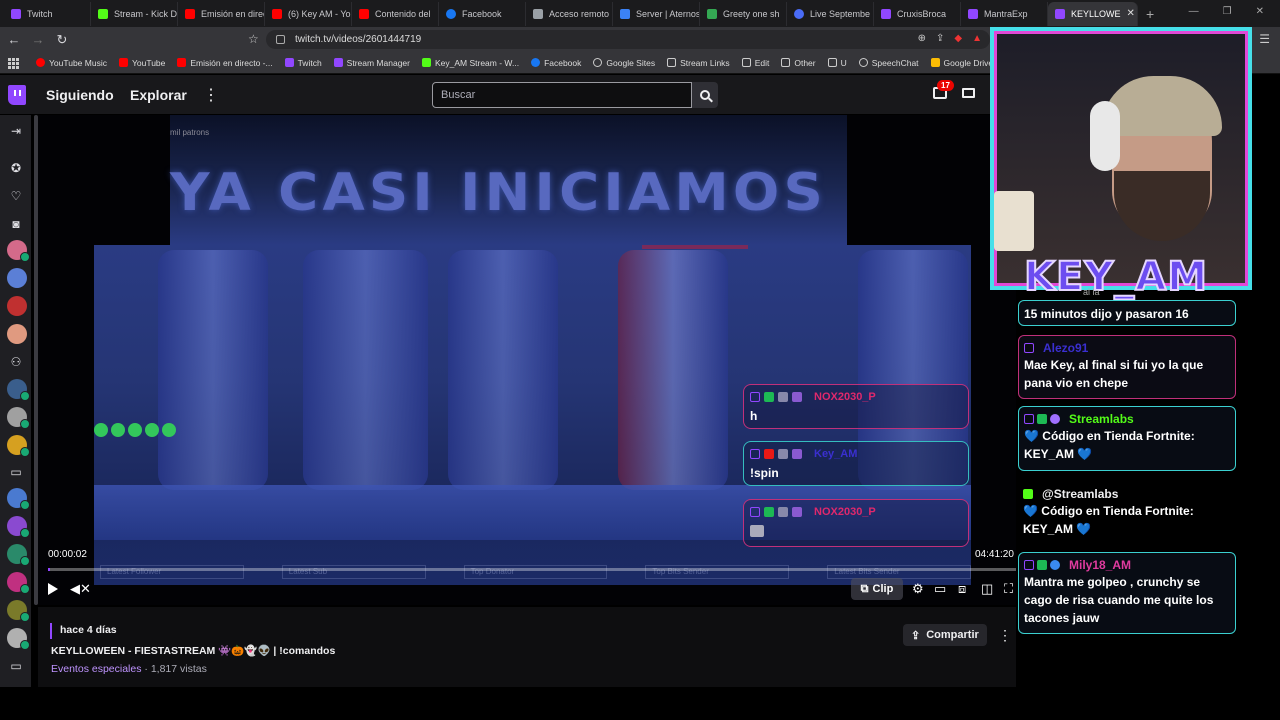 The height and width of the screenshot is (720, 1280). Describe the element at coordinates (940, 589) in the screenshot. I see `theatre-mode-icon: ▭` at that location.